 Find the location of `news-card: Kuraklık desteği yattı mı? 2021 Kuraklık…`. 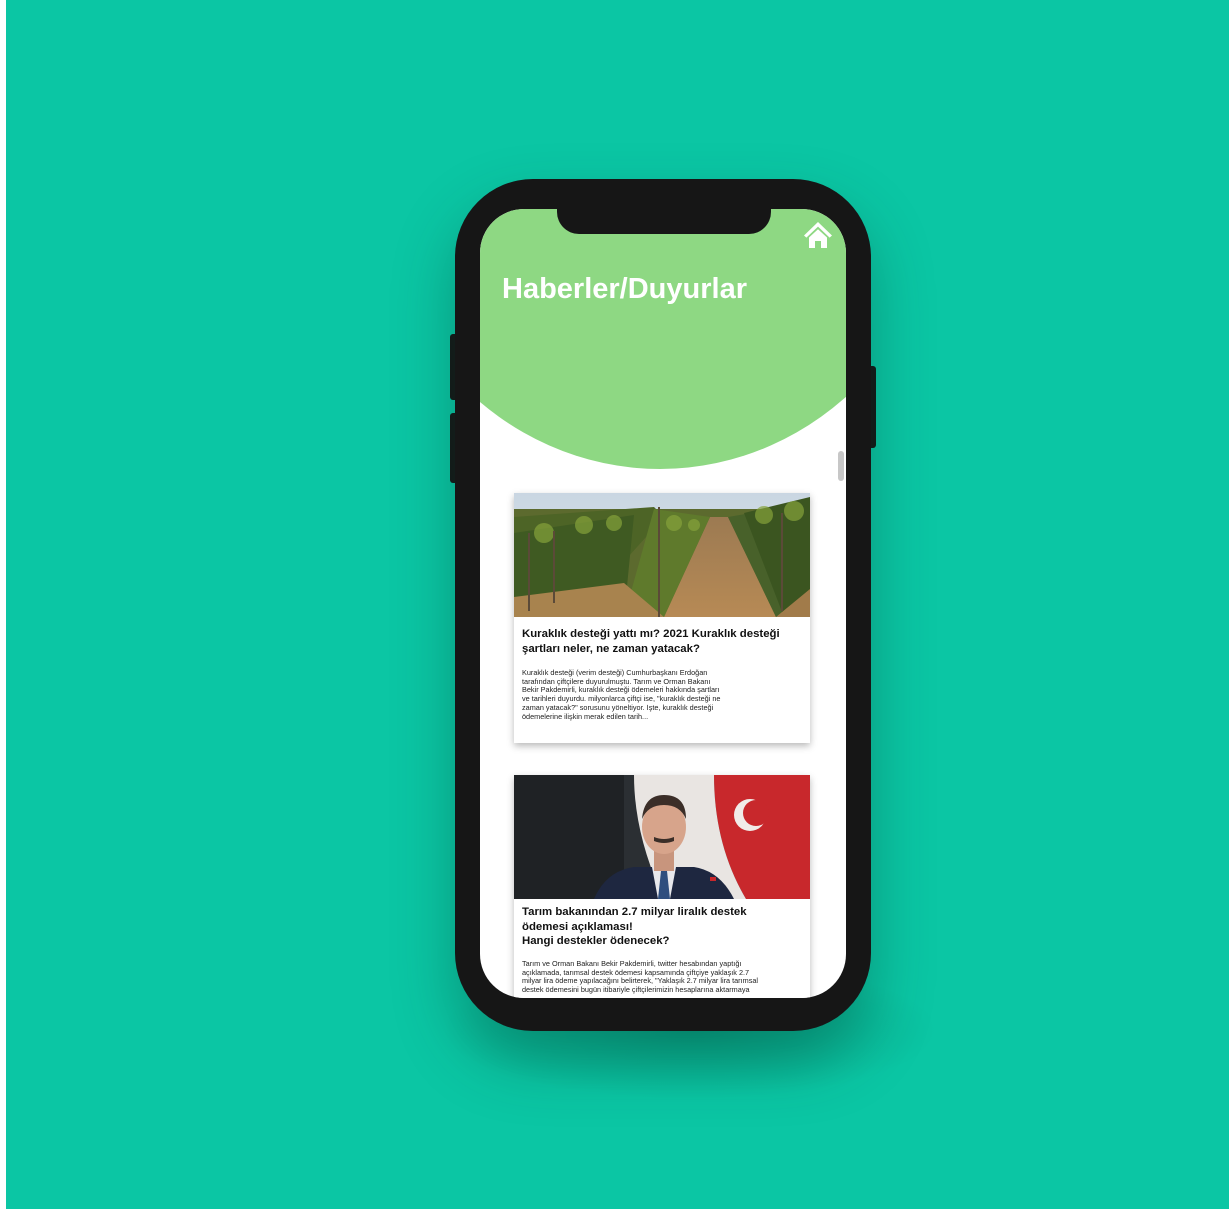

news-card: Kuraklık desteği yattı mı? 2021 Kuraklık… is located at coordinates (662, 618).